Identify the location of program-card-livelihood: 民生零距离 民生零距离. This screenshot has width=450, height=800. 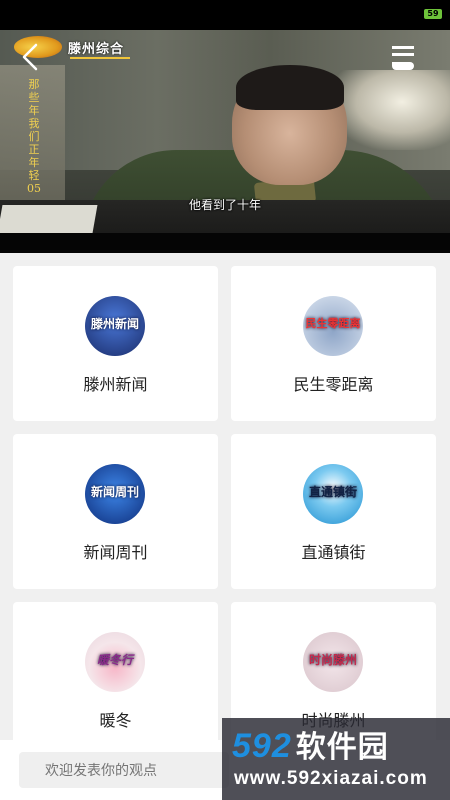
(333, 343).